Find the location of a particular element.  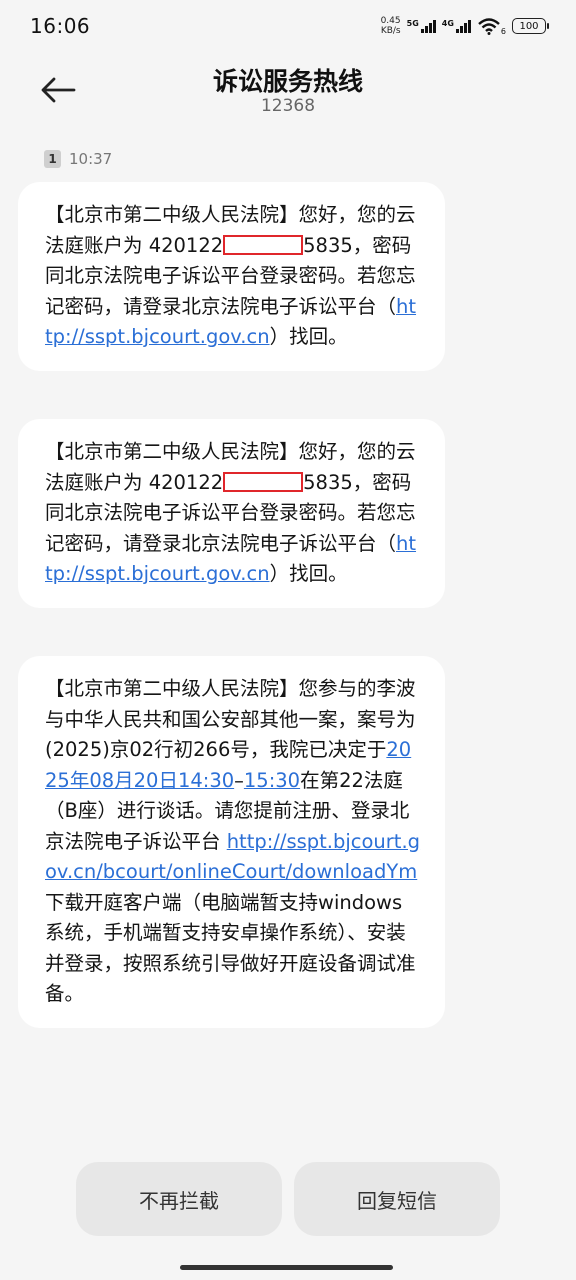

time-link: 15:30 is located at coordinates (272, 780).